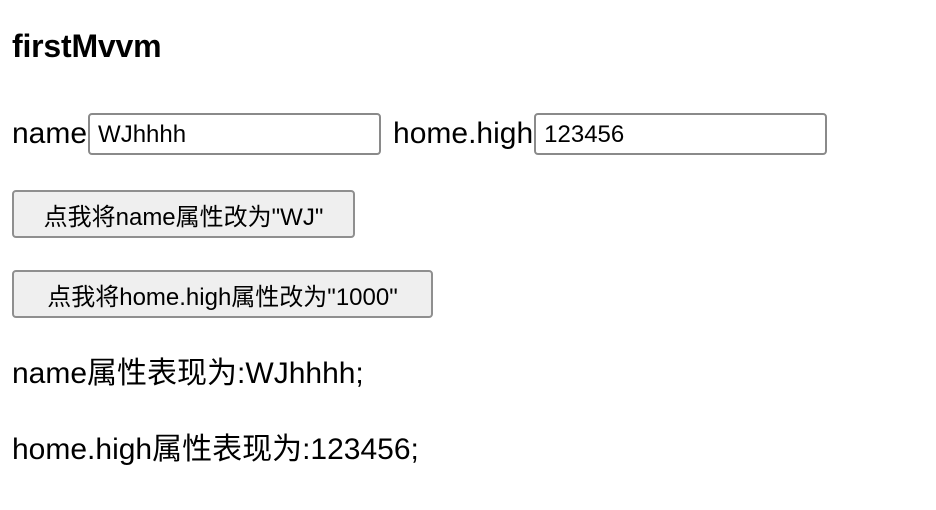  Describe the element at coordinates (50, 133) in the screenshot. I see `name-label: name` at that location.